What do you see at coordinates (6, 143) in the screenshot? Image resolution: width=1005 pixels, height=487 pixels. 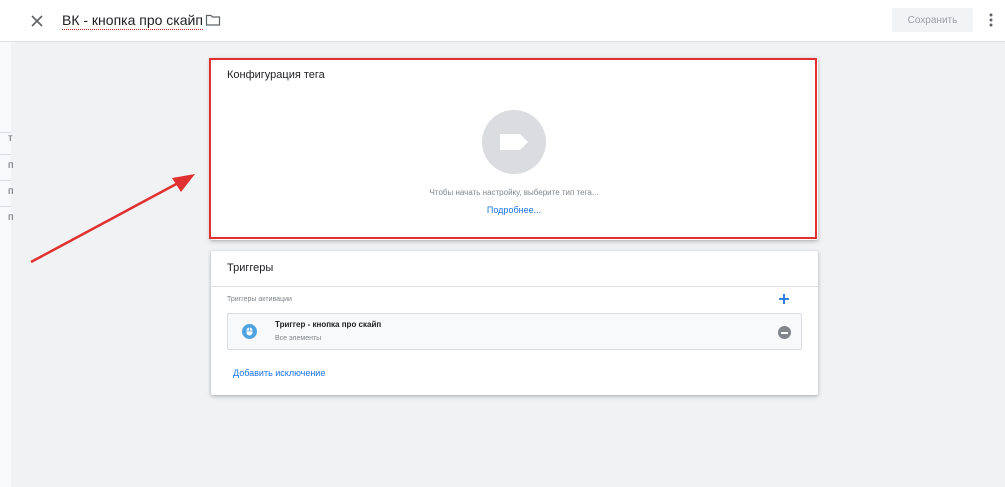 I see `background-fragment: т` at bounding box center [6, 143].